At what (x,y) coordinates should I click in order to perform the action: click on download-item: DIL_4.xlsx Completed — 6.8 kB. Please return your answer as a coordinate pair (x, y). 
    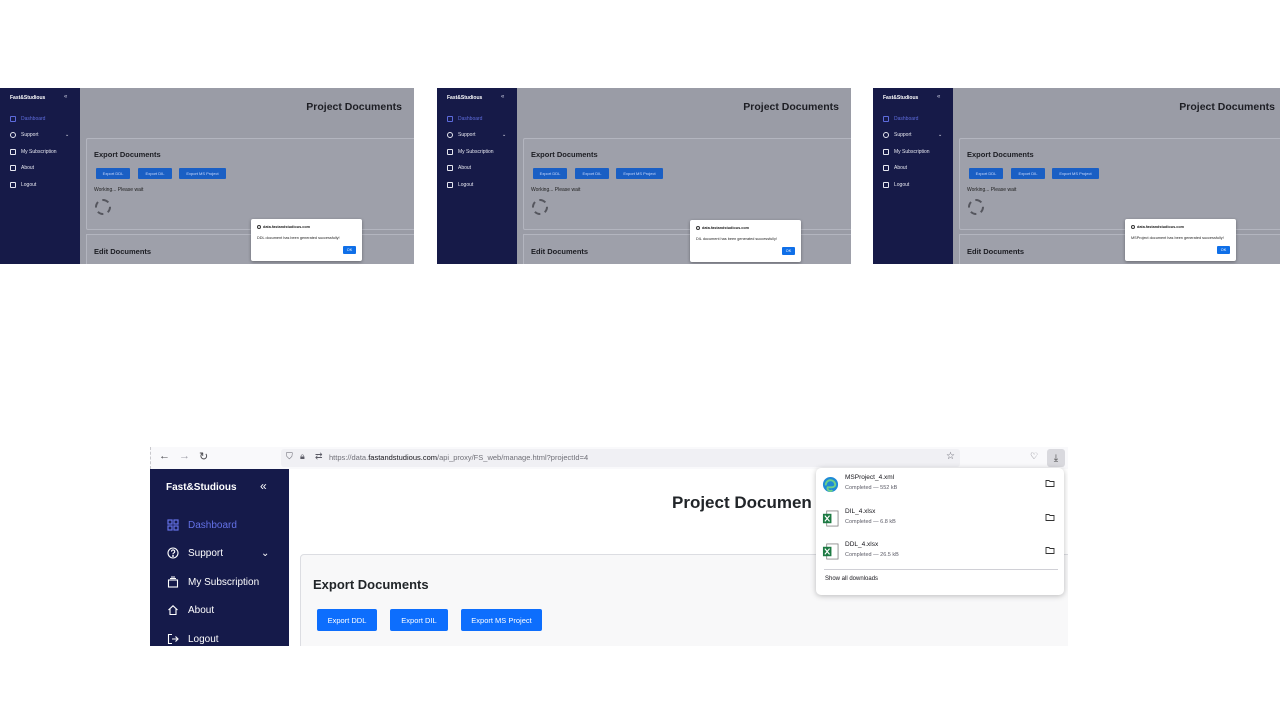
    Looking at the image, I should click on (940, 519).